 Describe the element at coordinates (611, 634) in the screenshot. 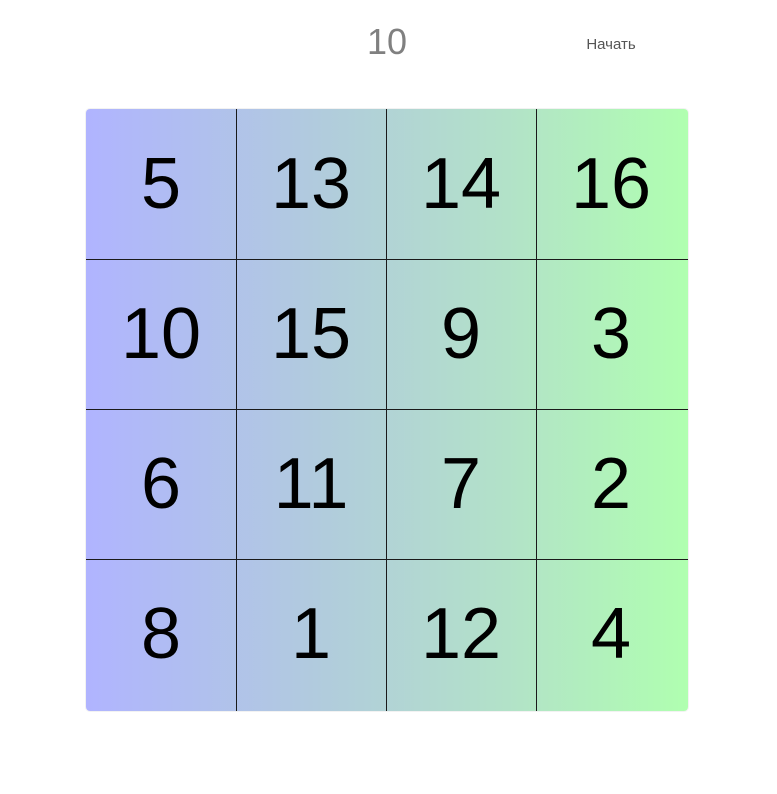

I see `tile: 4` at that location.